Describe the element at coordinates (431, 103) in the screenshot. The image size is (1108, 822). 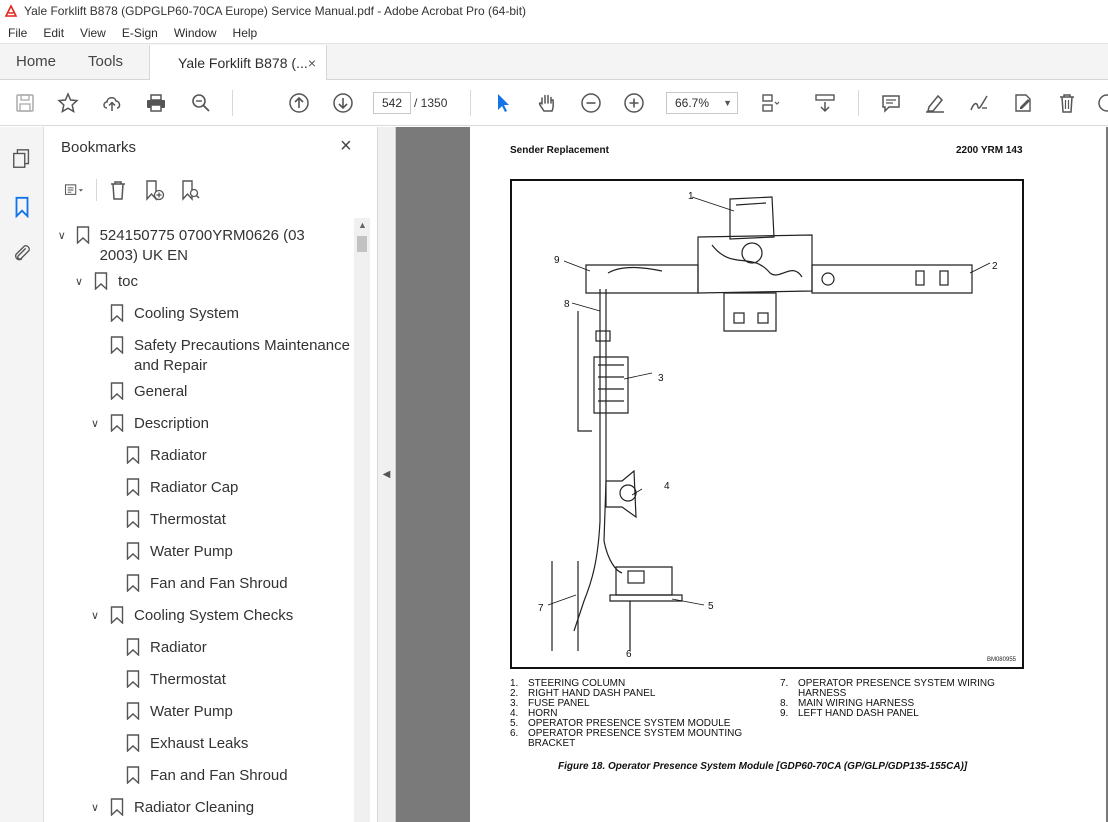
I see `page-total: / 1350` at that location.